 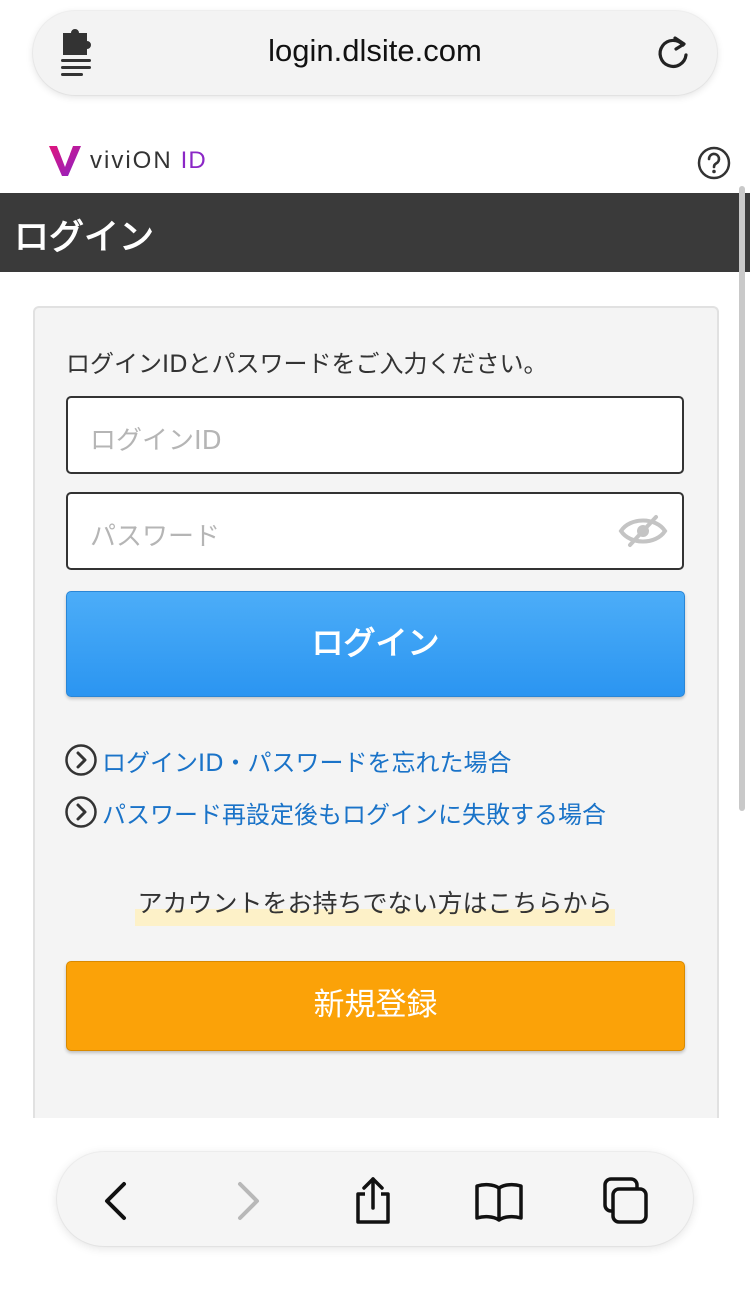 I want to click on password-placeholder: パスワード, so click(x=155, y=537).